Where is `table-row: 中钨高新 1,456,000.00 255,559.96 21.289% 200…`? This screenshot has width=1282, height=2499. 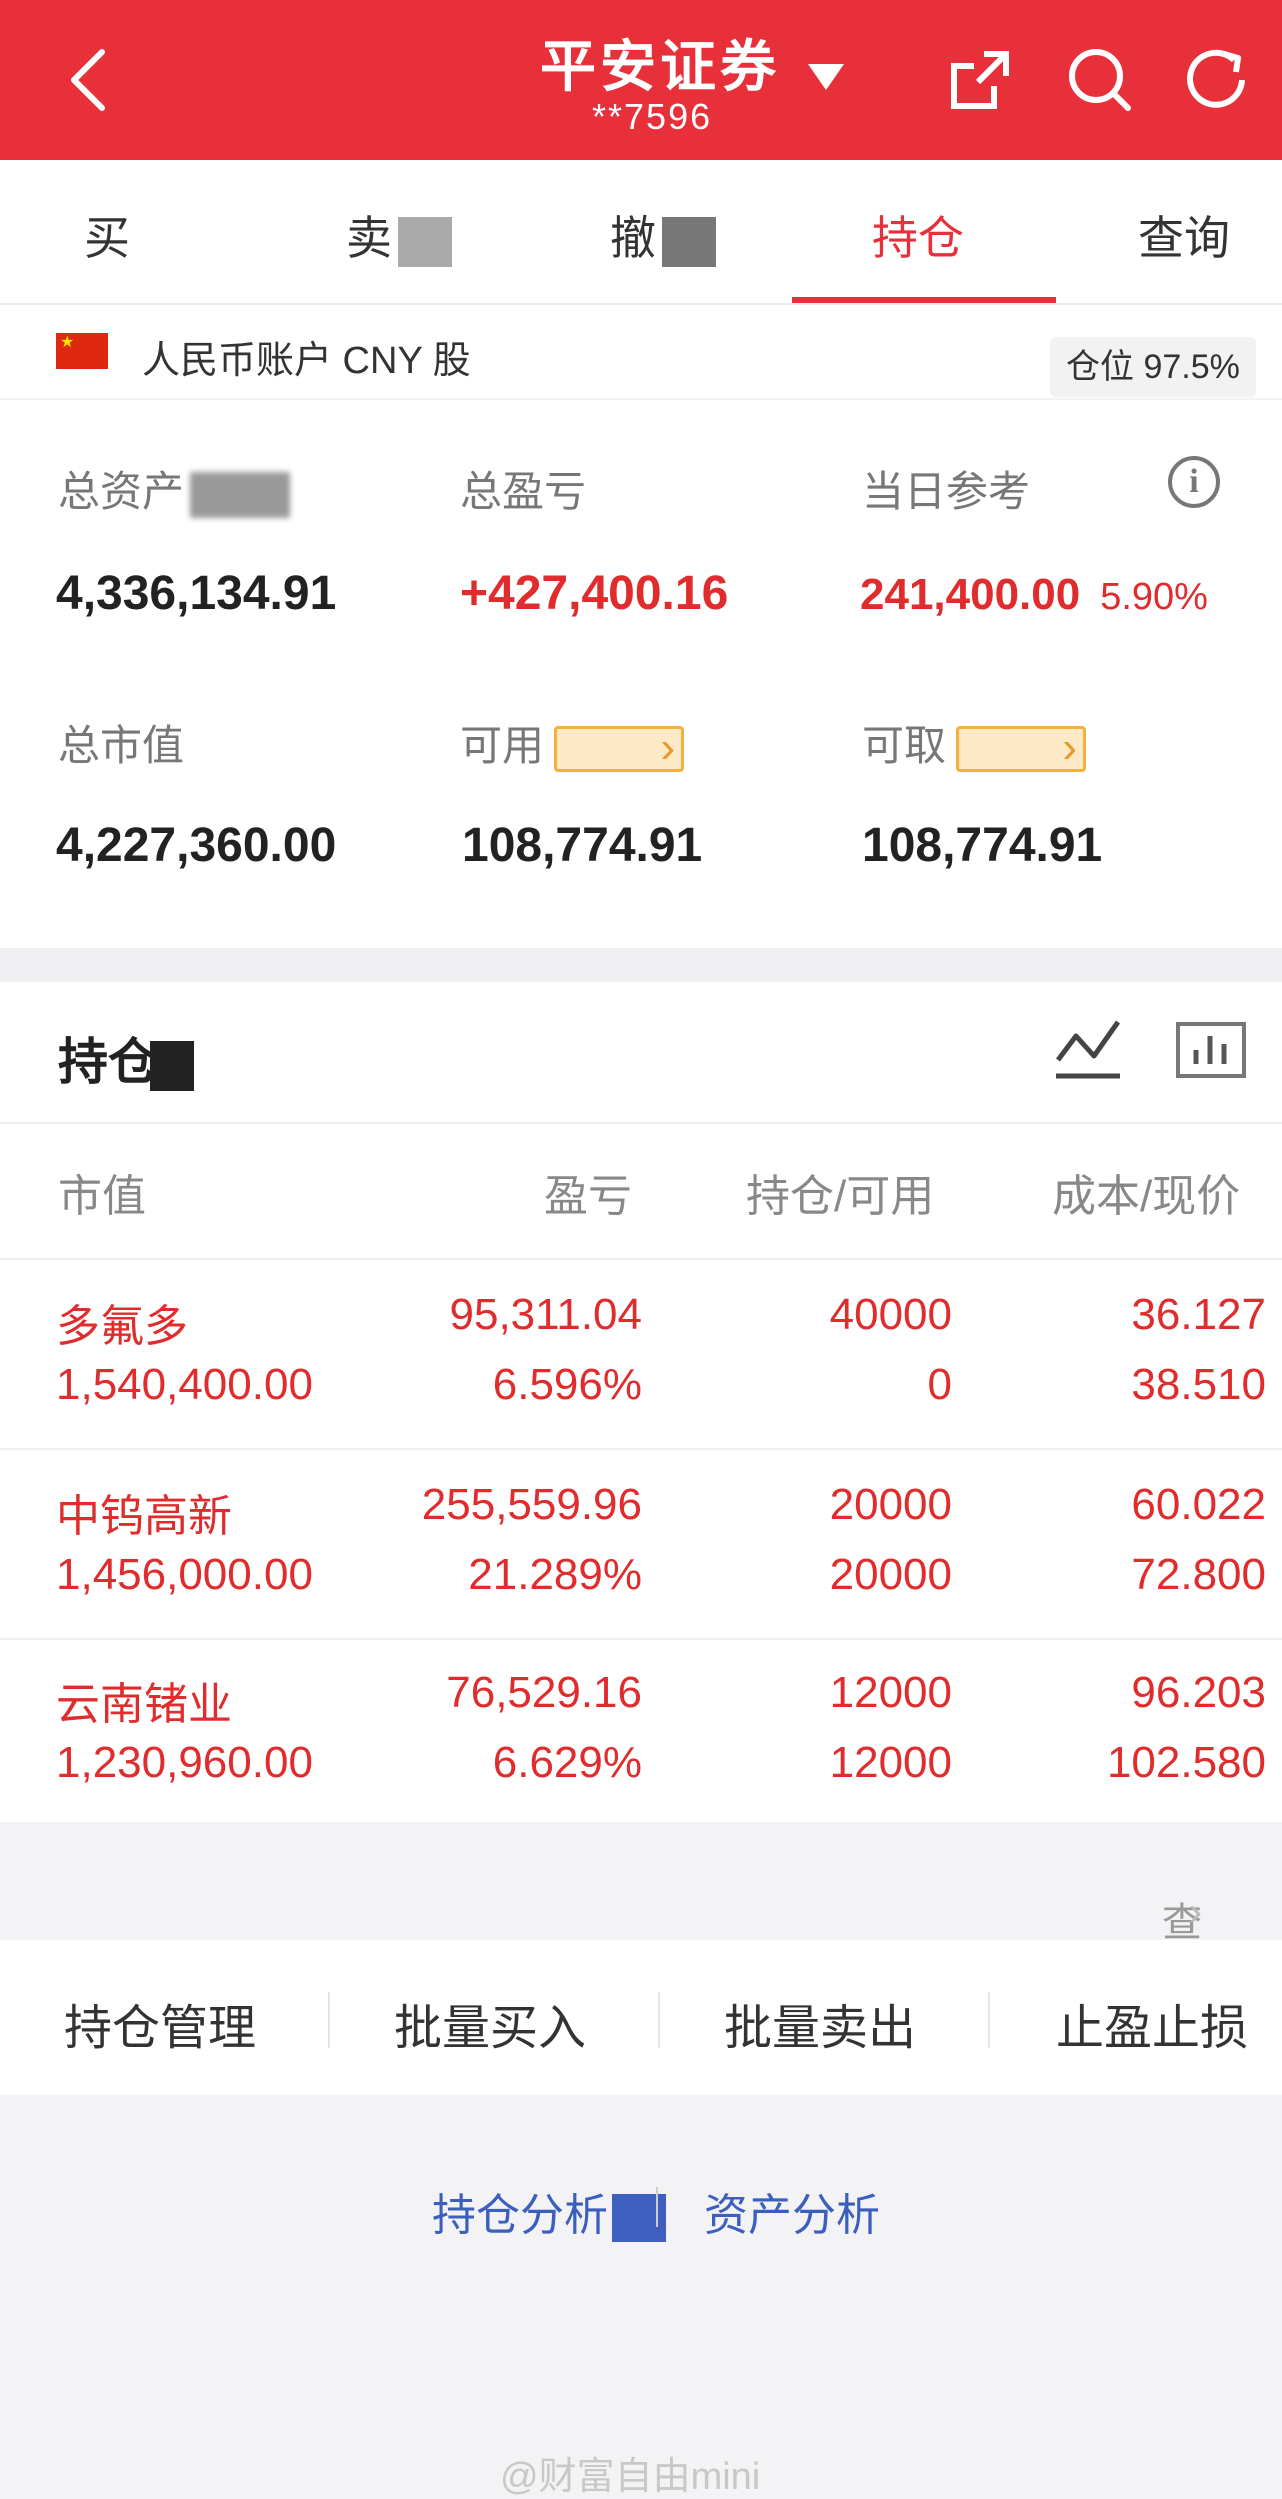
table-row: 中钨高新 1,456,000.00 255,559.96 21.289% 200… is located at coordinates (641, 1545).